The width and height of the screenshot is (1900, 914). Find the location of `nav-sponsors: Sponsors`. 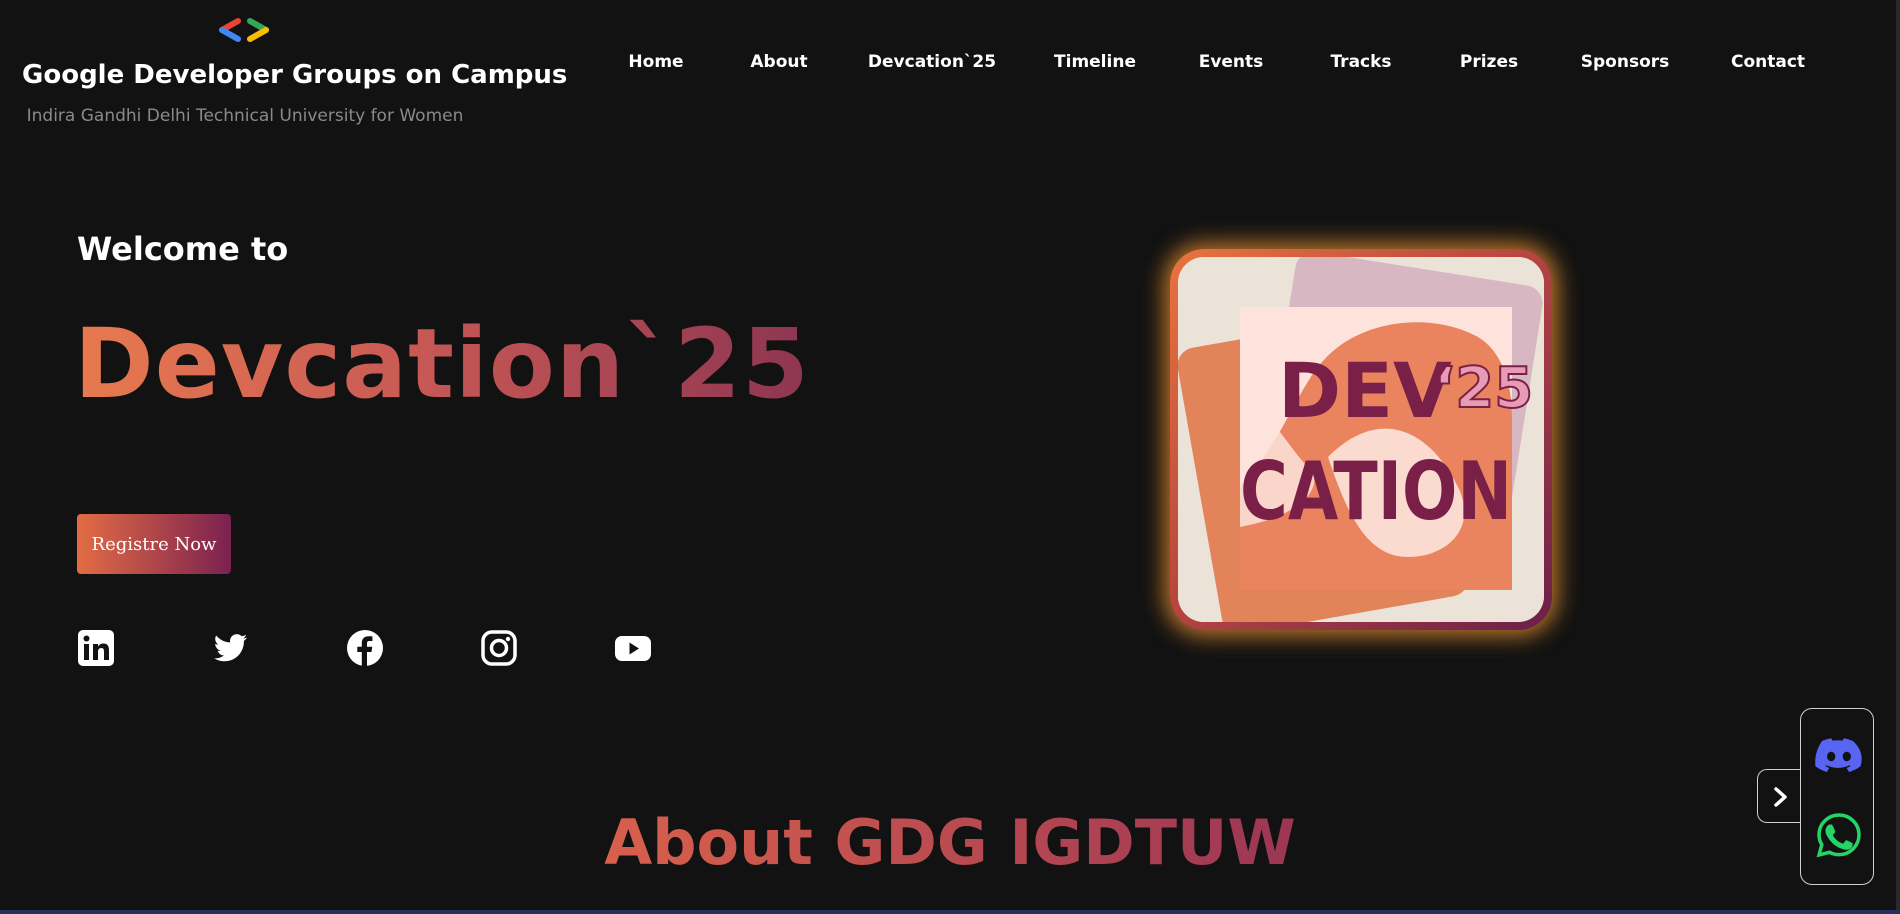

nav-sponsors: Sponsors is located at coordinates (1625, 62).